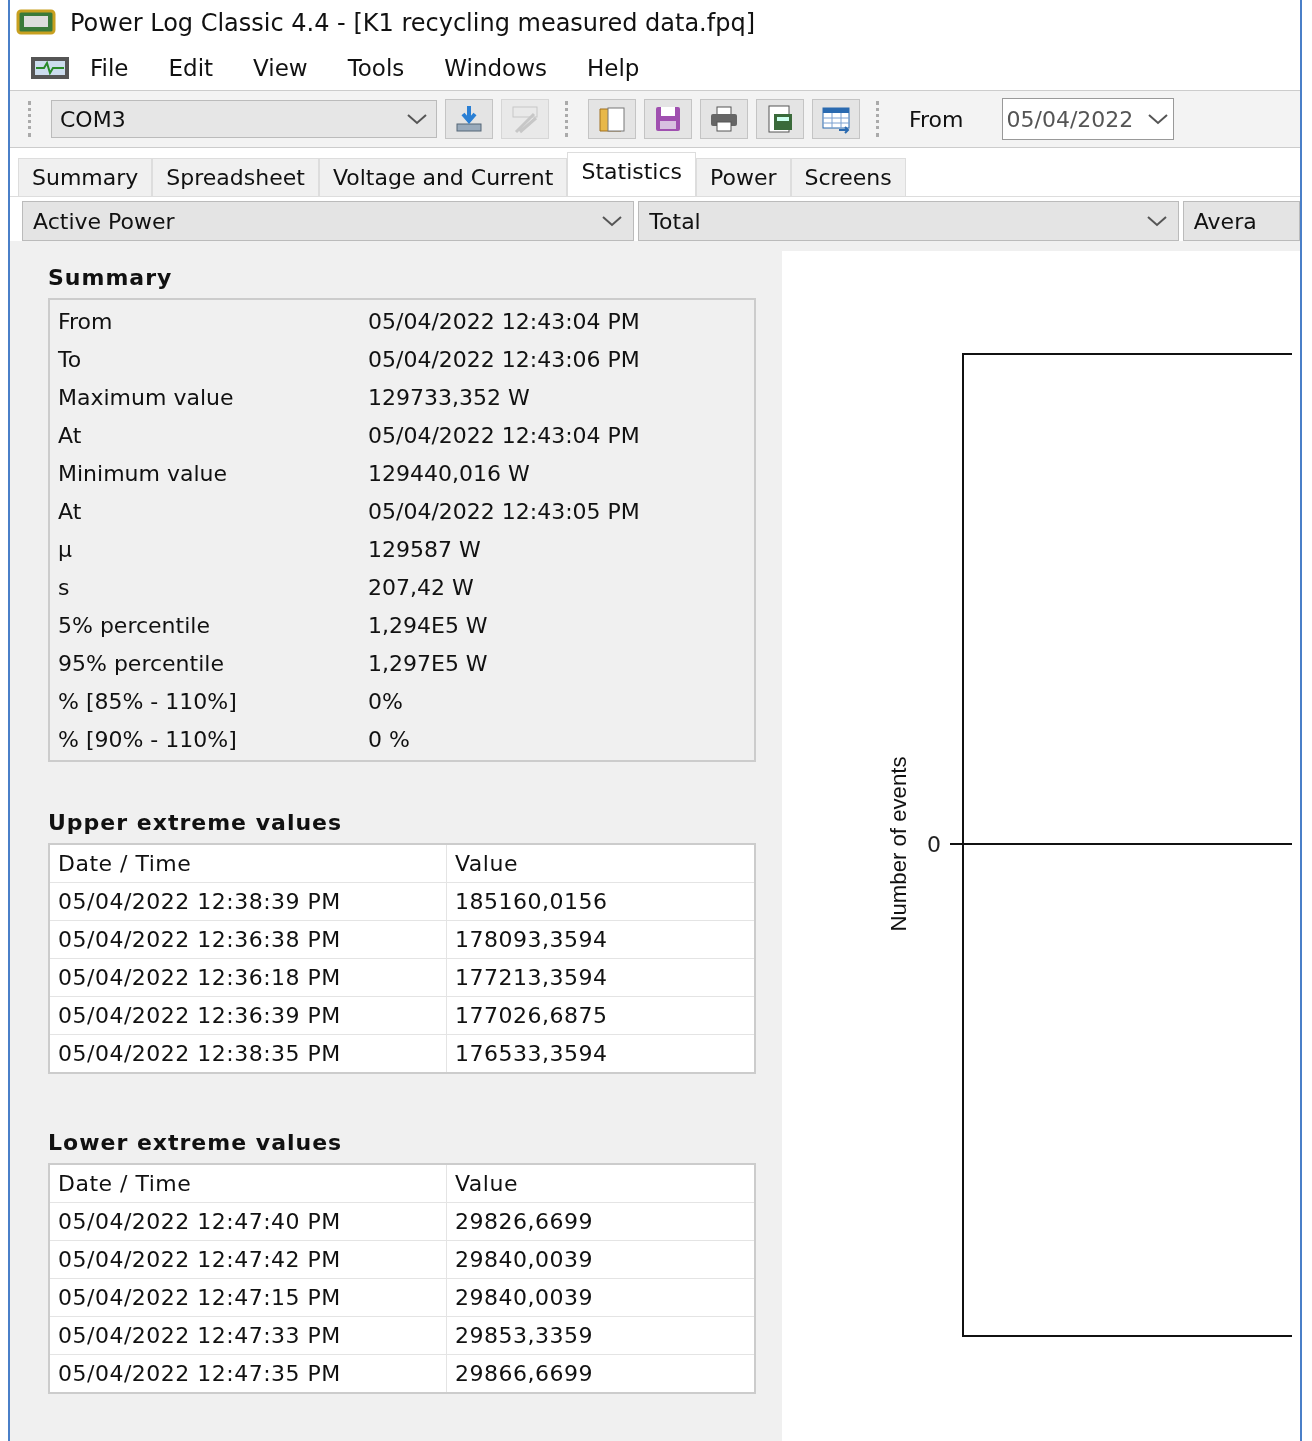  Describe the element at coordinates (413, 23) in the screenshot. I see `window-title: Power Log Classic 4.4 - [K1 recycling measured data.fpq]` at that location.